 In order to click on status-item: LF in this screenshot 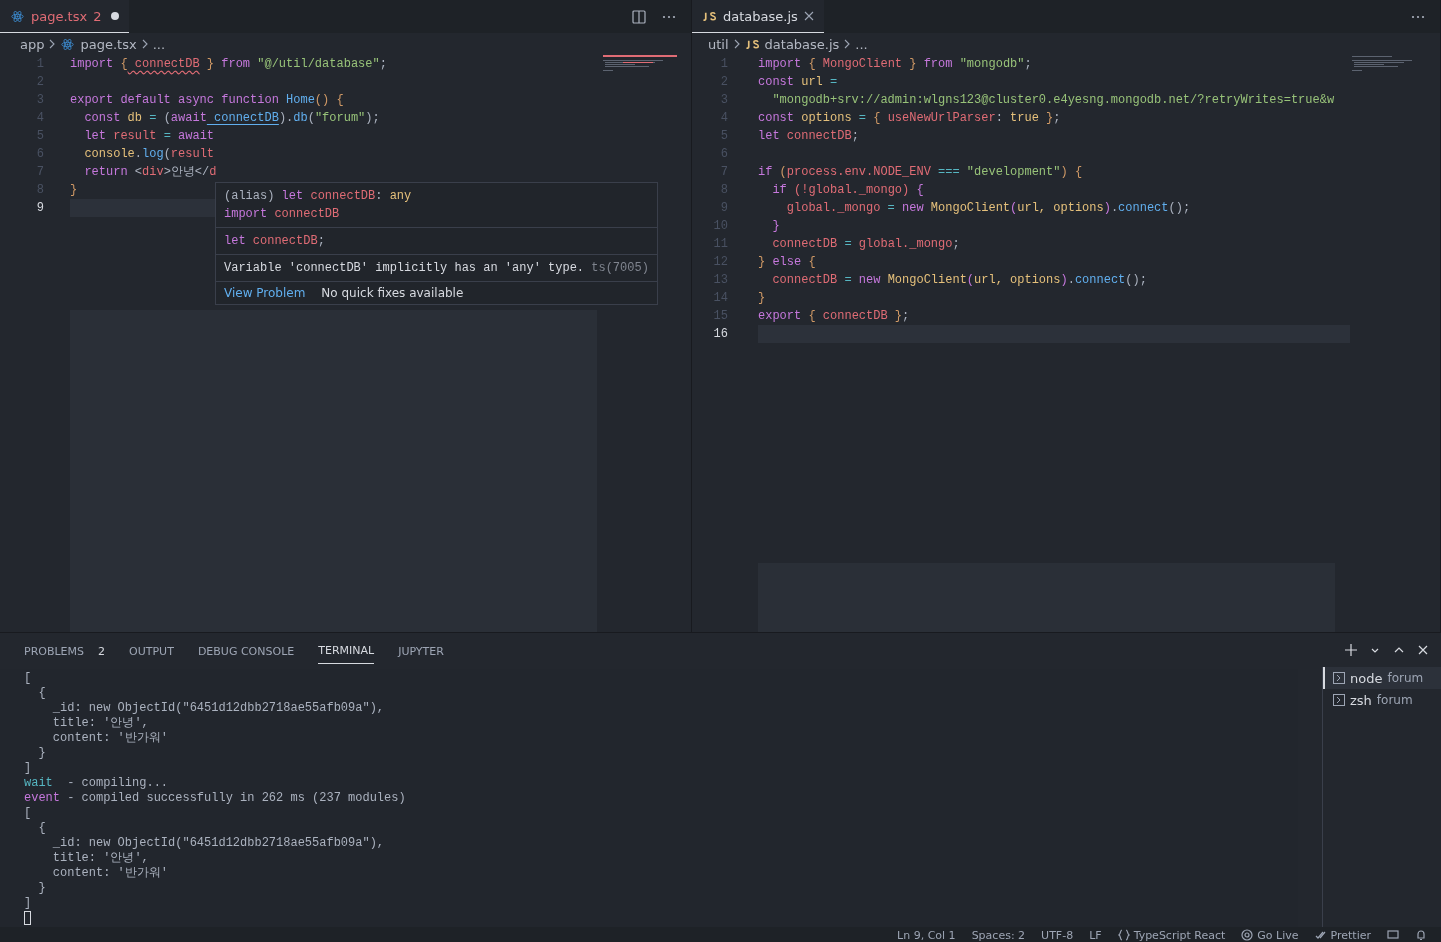, I will do `click(1095, 935)`.